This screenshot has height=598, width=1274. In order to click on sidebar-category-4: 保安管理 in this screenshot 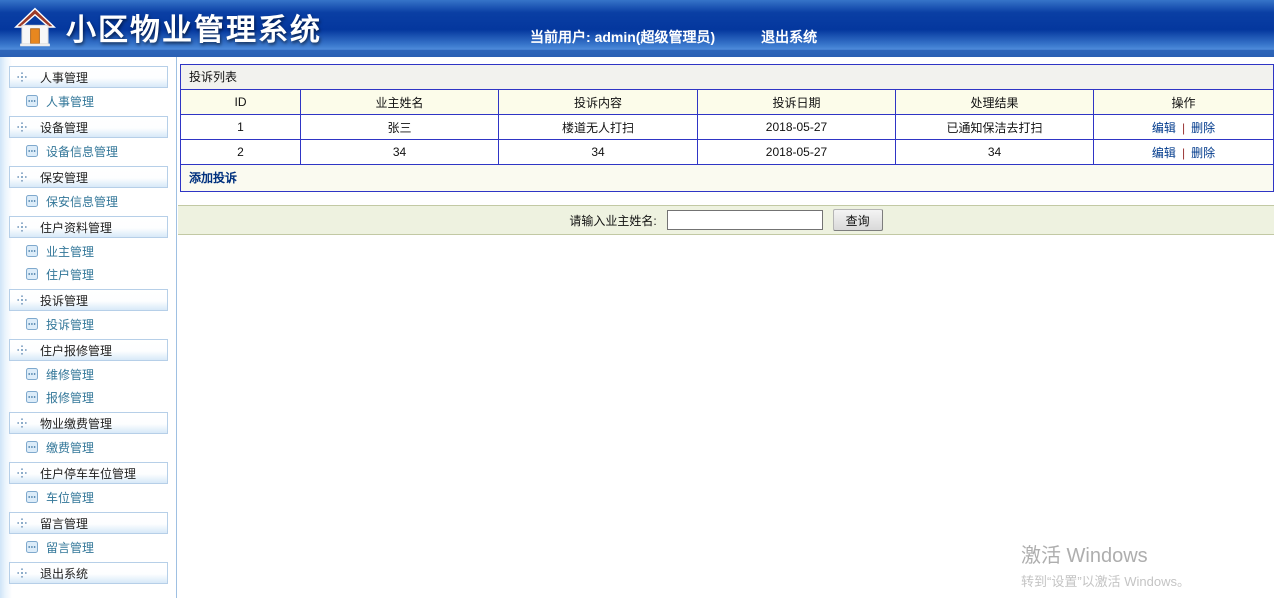, I will do `click(88, 177)`.